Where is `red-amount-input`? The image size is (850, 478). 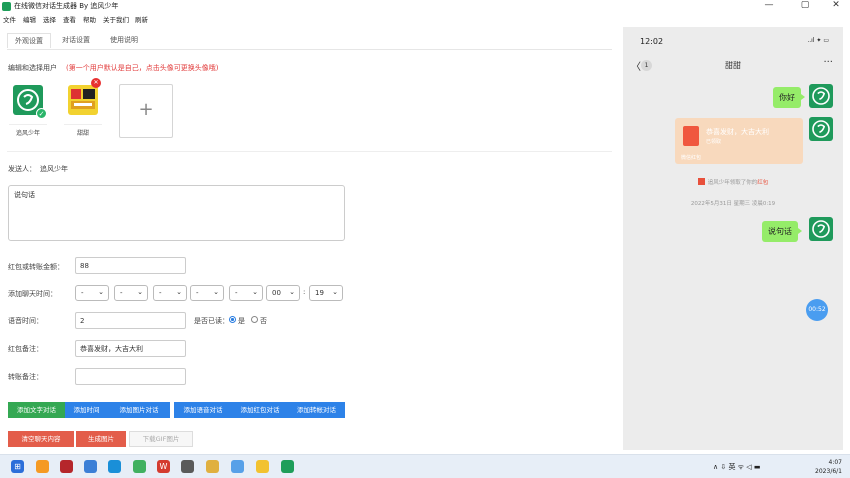
red-amount-input is located at coordinates (130, 265).